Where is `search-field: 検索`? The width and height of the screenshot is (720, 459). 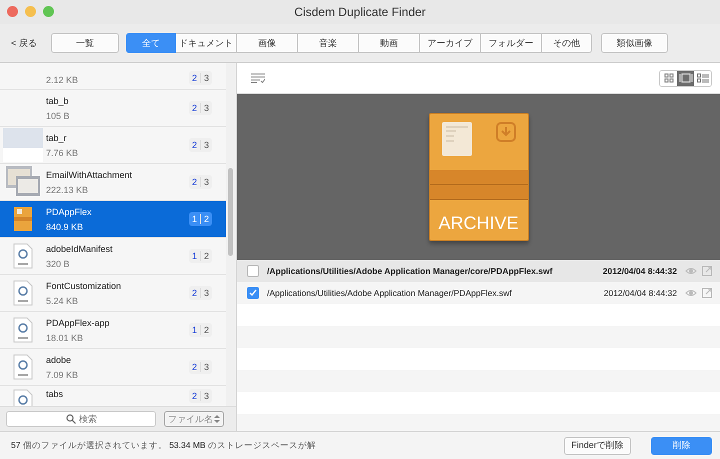
search-field: 検索 is located at coordinates (81, 419).